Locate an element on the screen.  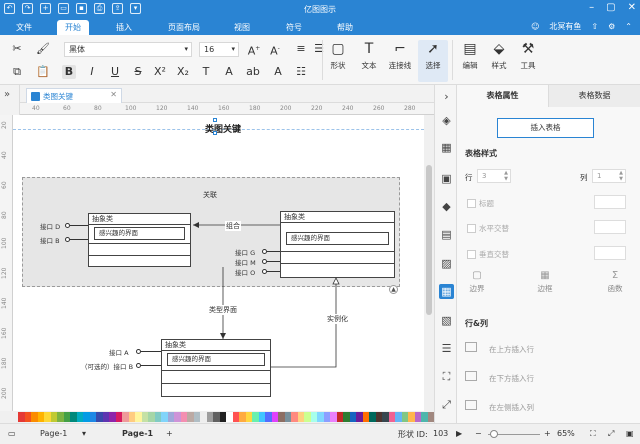
collapse-panel-icon: › is located at coordinates (446, 96).